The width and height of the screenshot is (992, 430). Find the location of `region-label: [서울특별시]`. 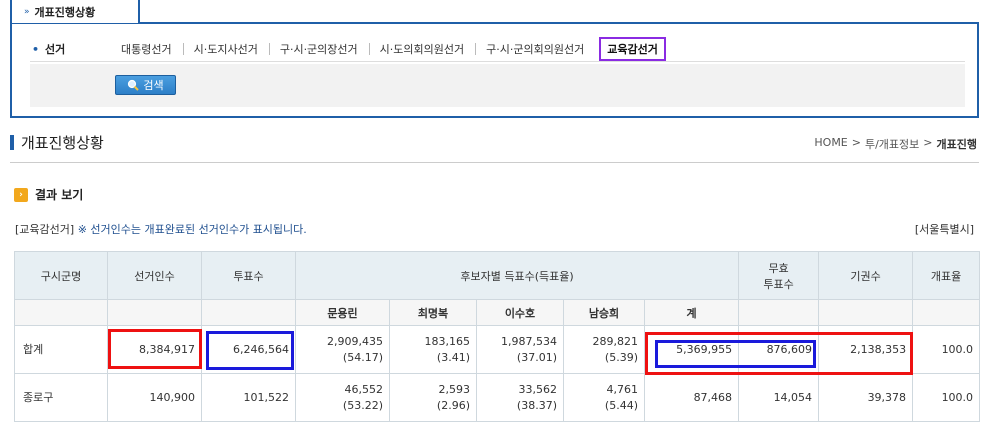

region-label: [서울특별시] is located at coordinates (944, 229).